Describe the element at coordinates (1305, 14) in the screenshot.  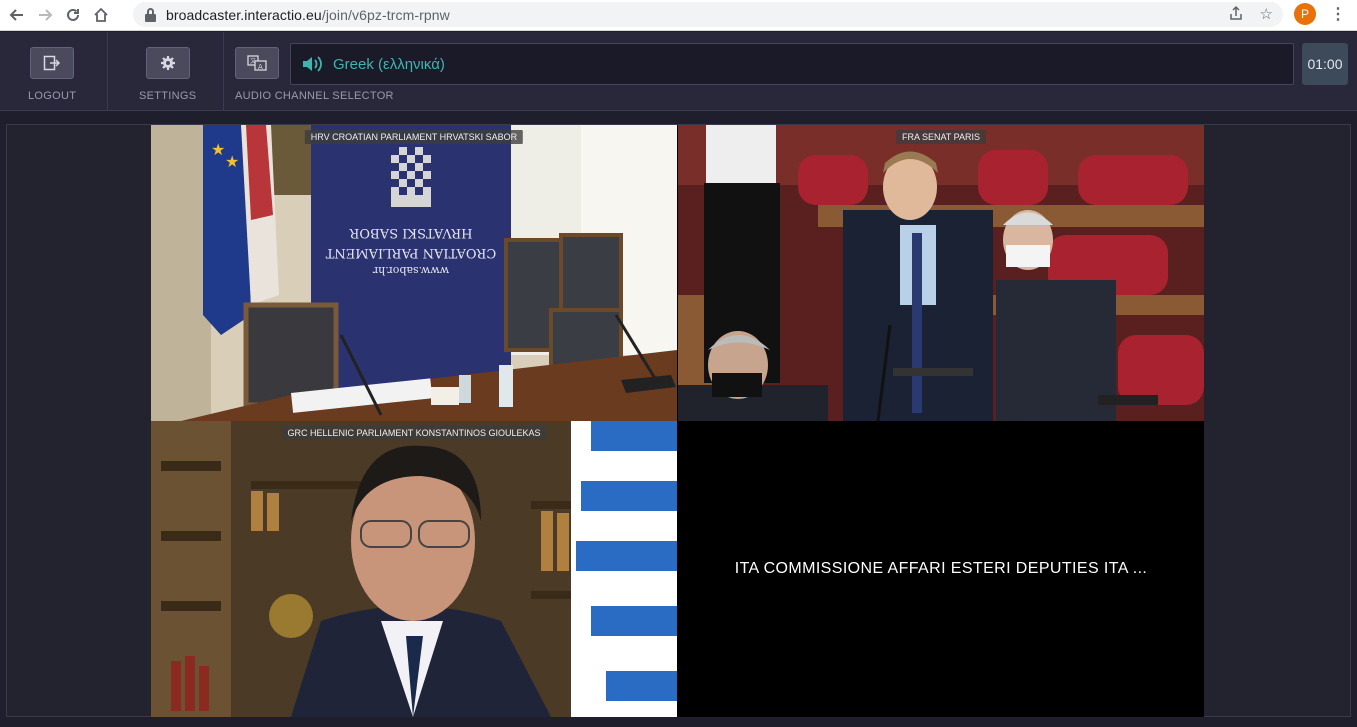
I see `profile-avatar: P` at that location.